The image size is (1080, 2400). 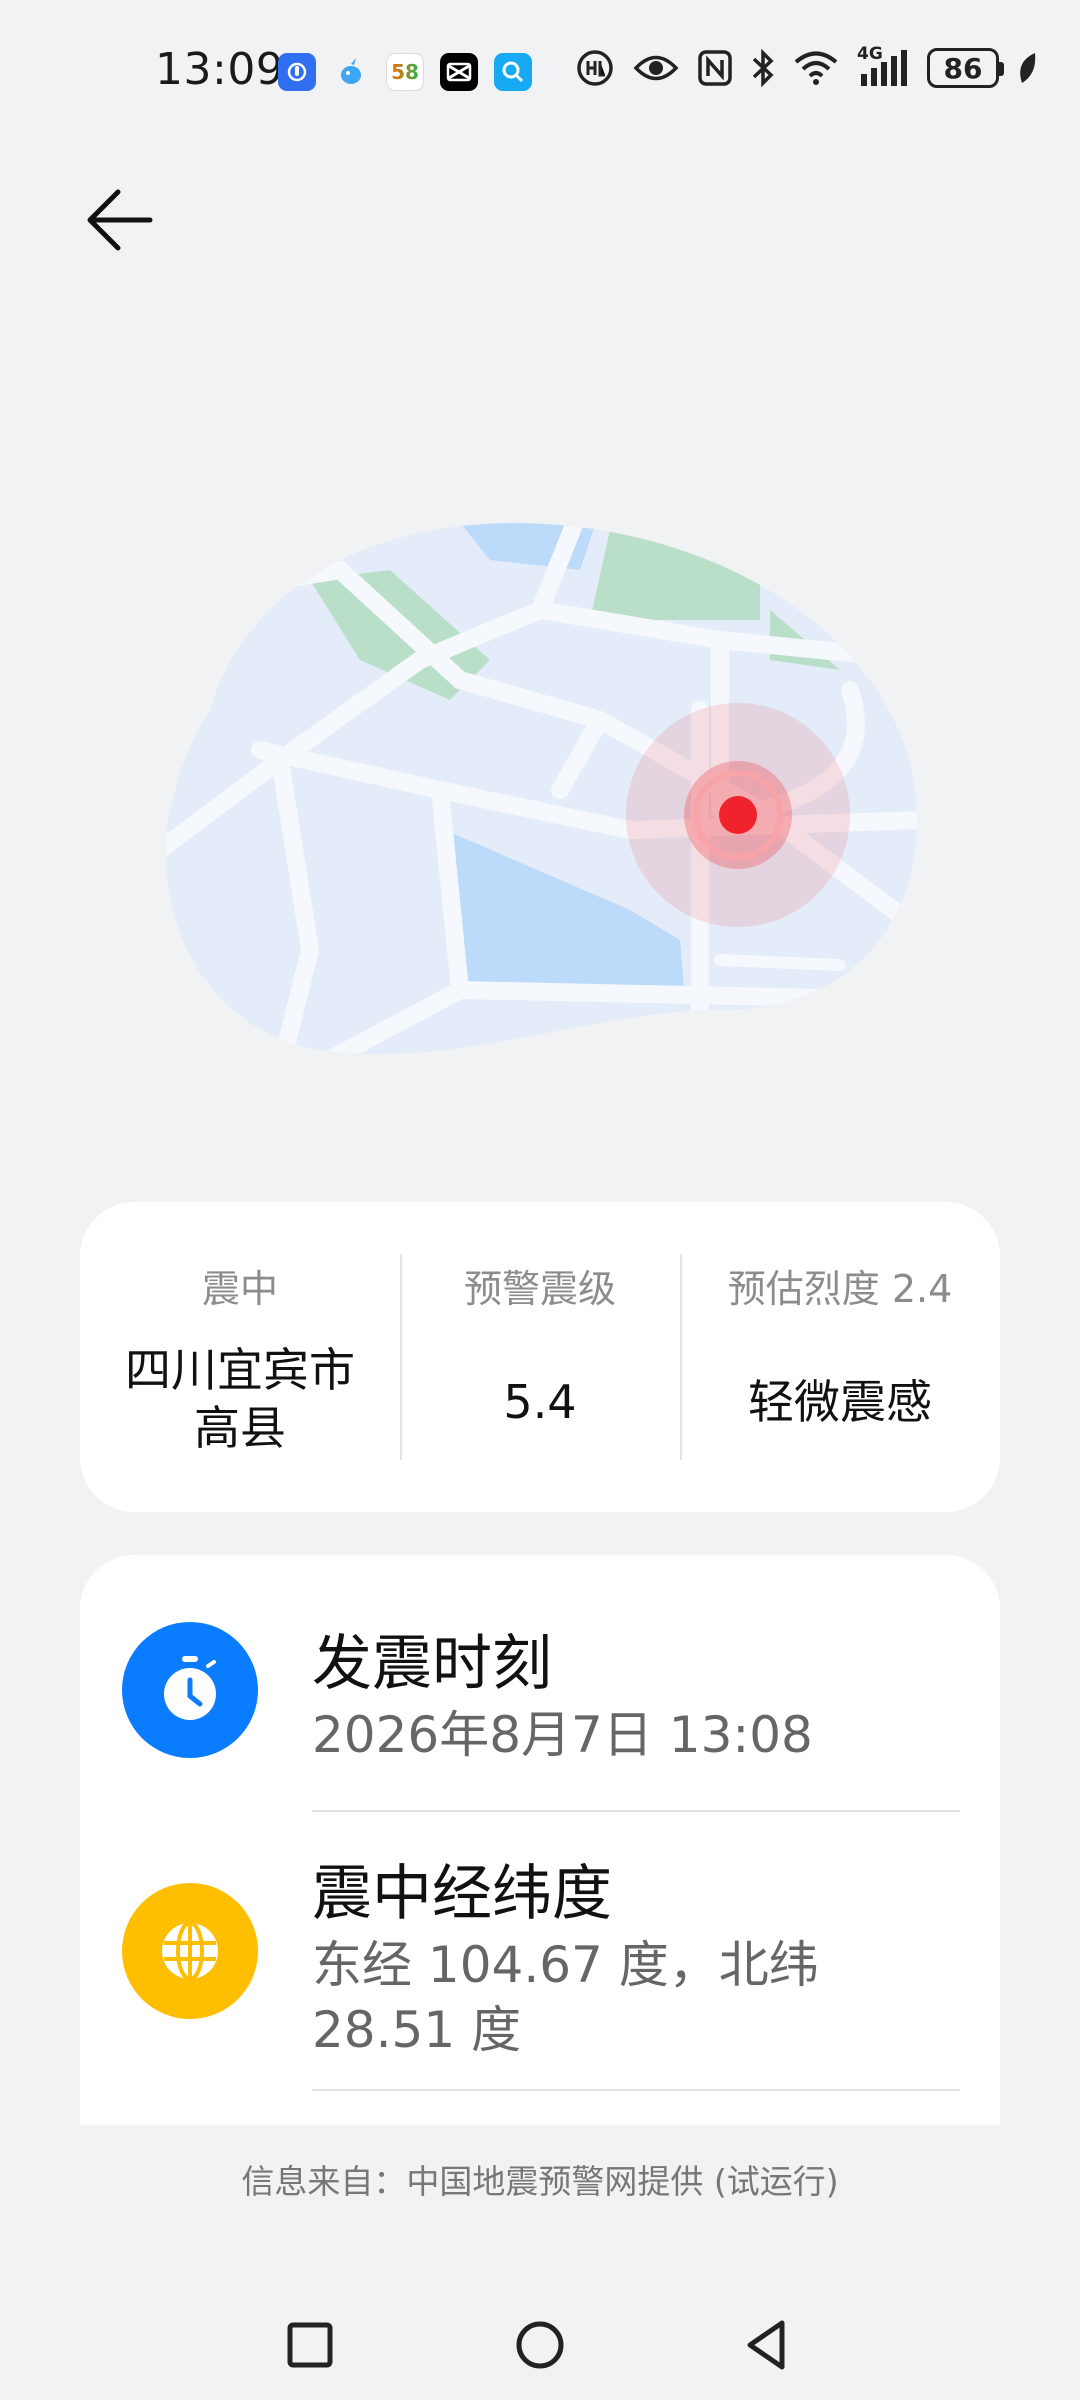 I want to click on coordinates-title: 震中经纬度, so click(x=462, y=1894).